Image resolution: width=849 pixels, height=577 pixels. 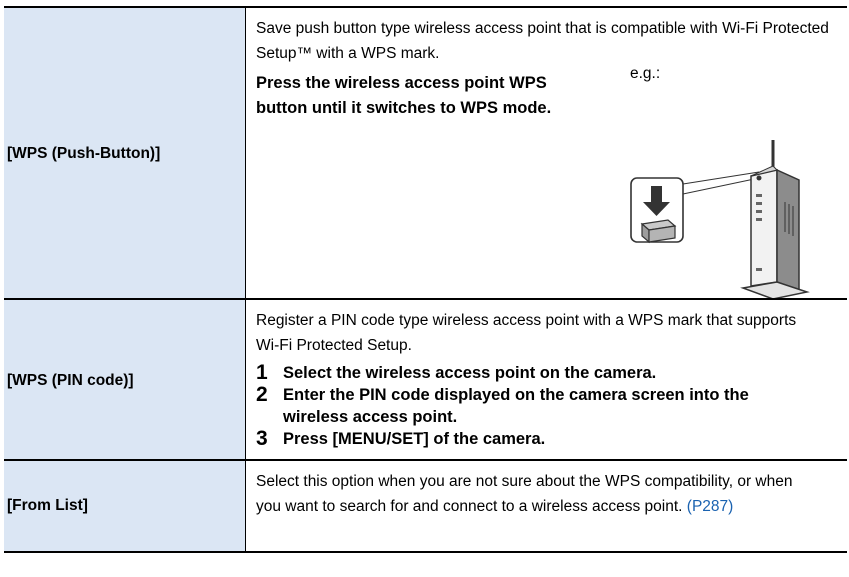 What do you see at coordinates (84, 153) in the screenshot?
I see `row-label: [WPS (Push-Button)]` at bounding box center [84, 153].